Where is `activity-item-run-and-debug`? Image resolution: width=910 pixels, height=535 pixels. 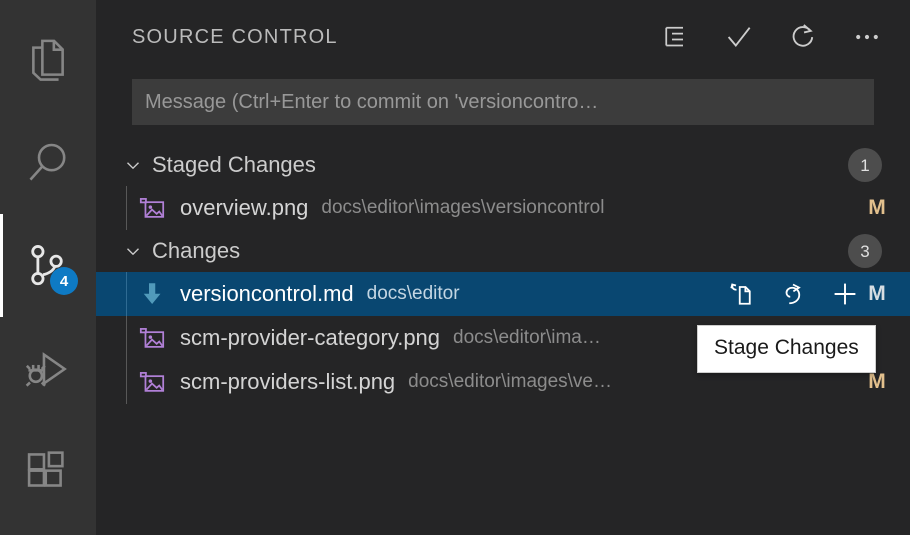 activity-item-run-and-debug is located at coordinates (48, 368).